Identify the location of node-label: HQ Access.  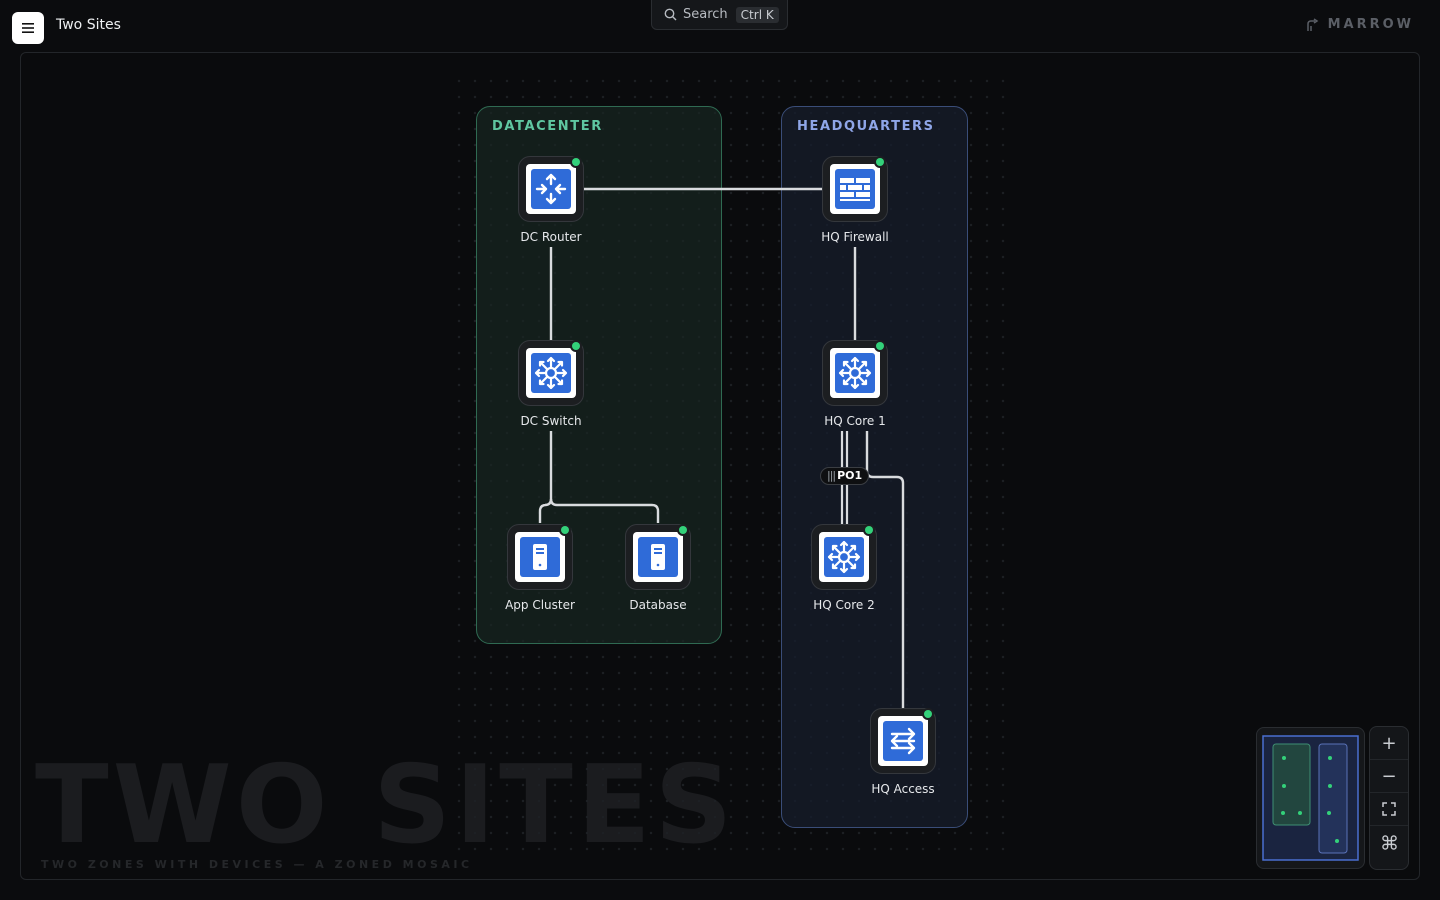
(903, 789).